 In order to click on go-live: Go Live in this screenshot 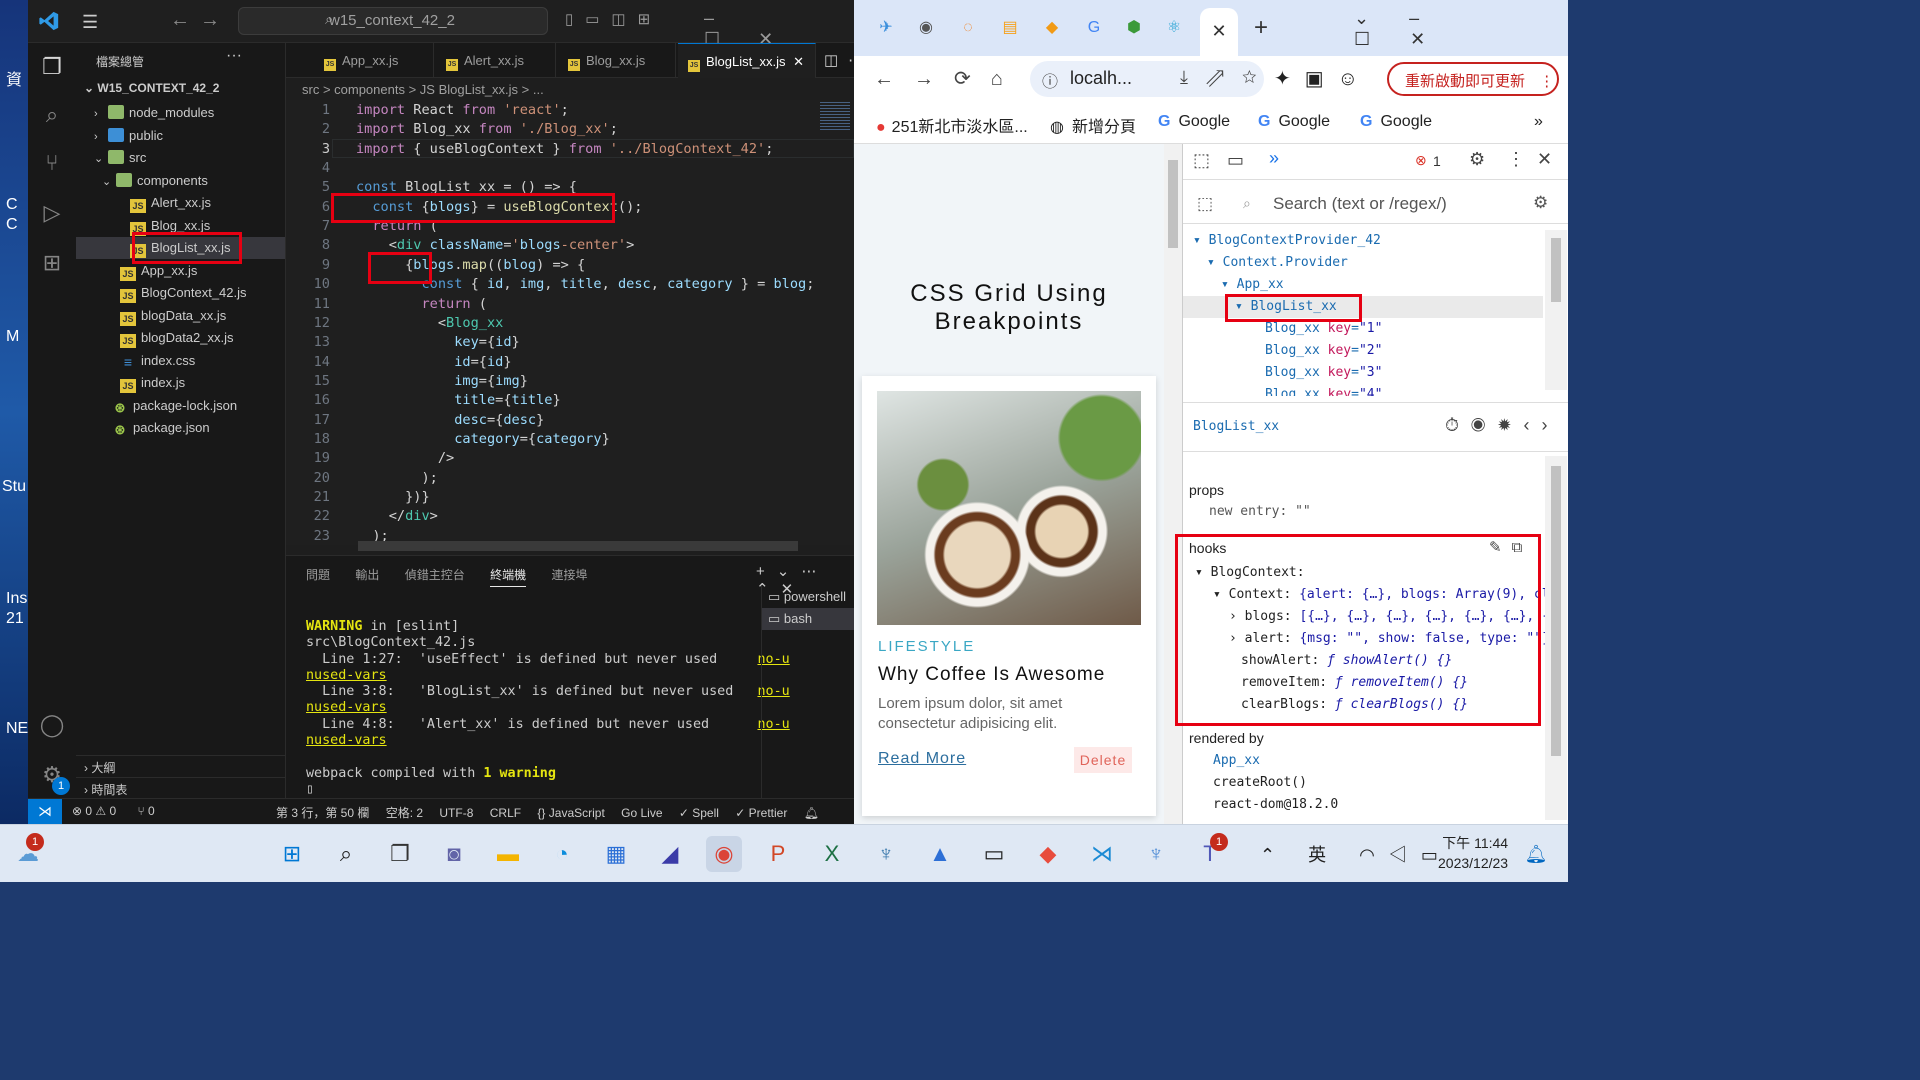, I will do `click(641, 813)`.